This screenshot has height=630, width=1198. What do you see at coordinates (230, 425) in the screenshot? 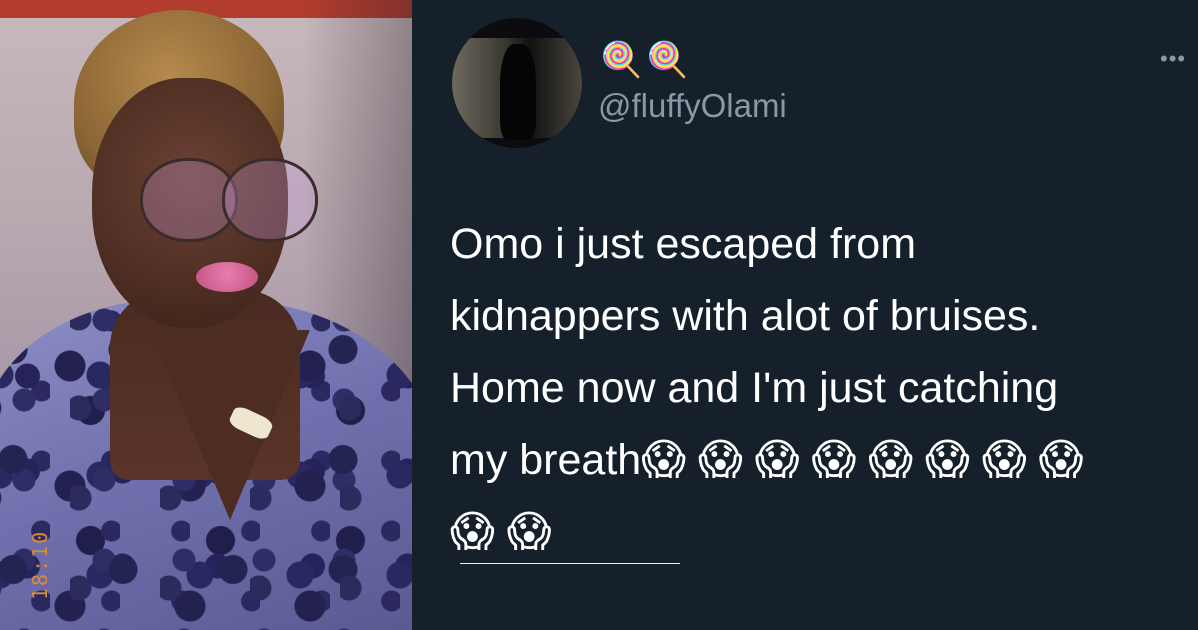
I see `photo-neckline` at bounding box center [230, 425].